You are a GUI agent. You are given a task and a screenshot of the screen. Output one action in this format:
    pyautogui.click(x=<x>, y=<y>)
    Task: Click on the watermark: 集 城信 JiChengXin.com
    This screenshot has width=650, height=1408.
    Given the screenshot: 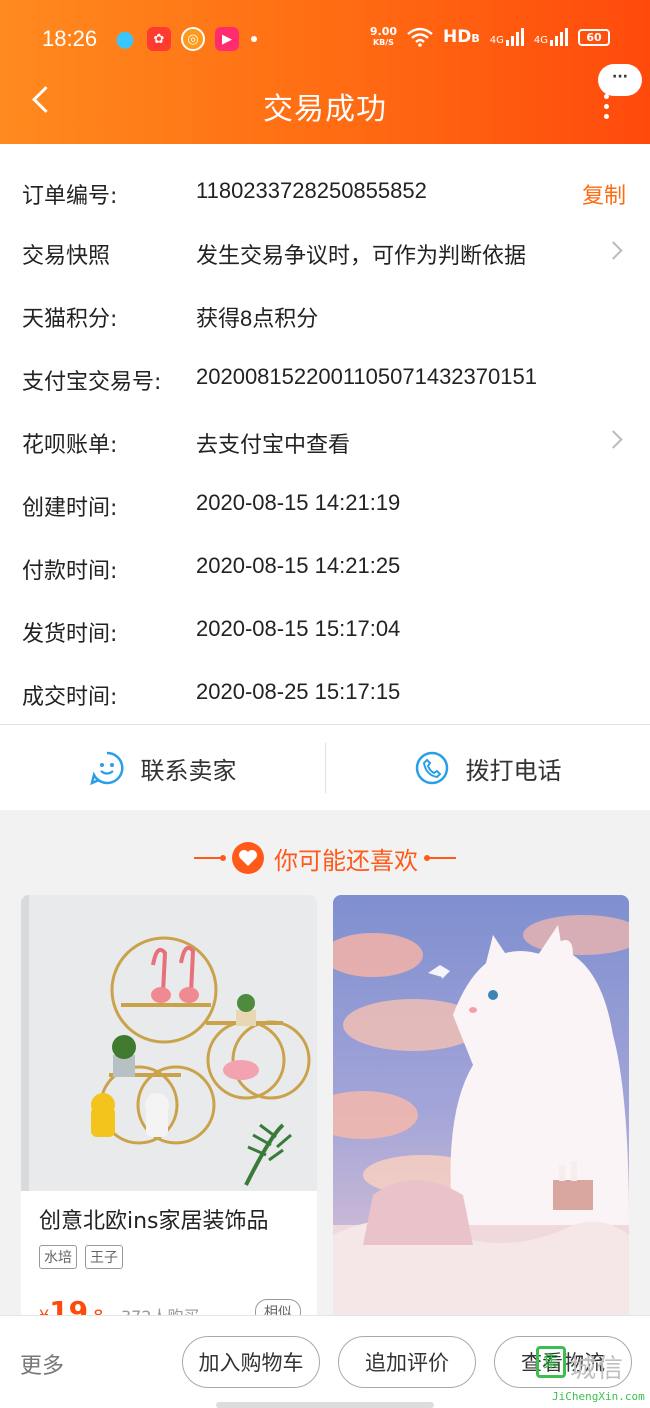 What is the action you would take?
    pyautogui.click(x=591, y=1376)
    